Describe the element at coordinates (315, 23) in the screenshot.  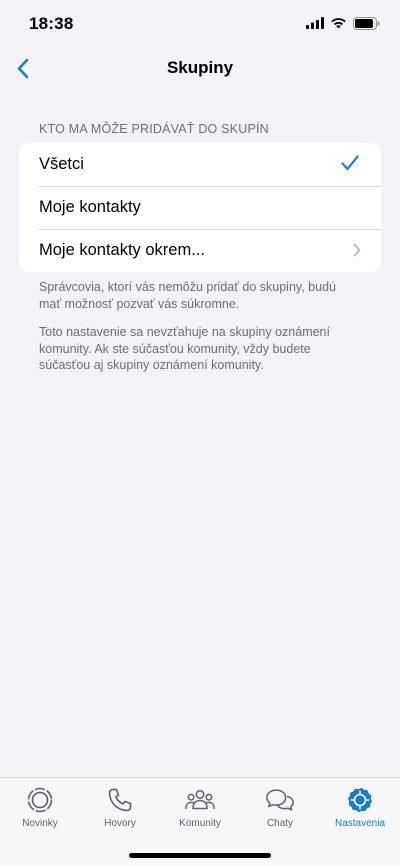
I see `cellular-signal-icon` at that location.